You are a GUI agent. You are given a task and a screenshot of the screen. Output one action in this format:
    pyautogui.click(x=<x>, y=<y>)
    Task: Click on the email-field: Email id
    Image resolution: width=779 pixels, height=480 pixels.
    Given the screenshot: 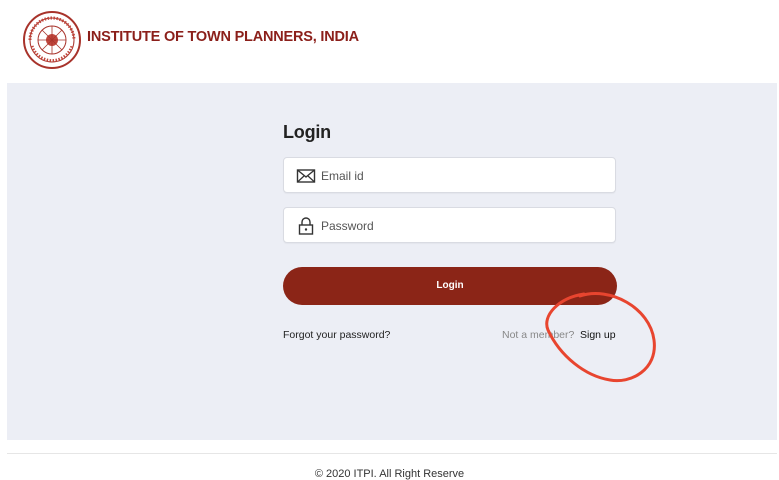 What is the action you would take?
    pyautogui.click(x=449, y=175)
    